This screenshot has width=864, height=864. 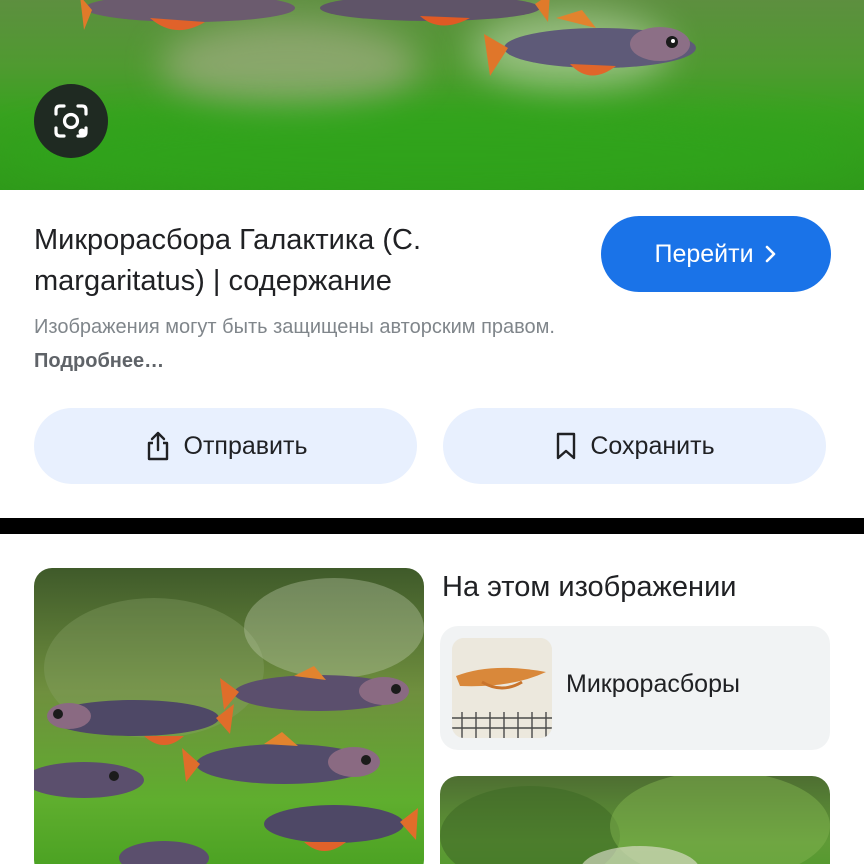 I want to click on share-button: Отправить, so click(x=225, y=446).